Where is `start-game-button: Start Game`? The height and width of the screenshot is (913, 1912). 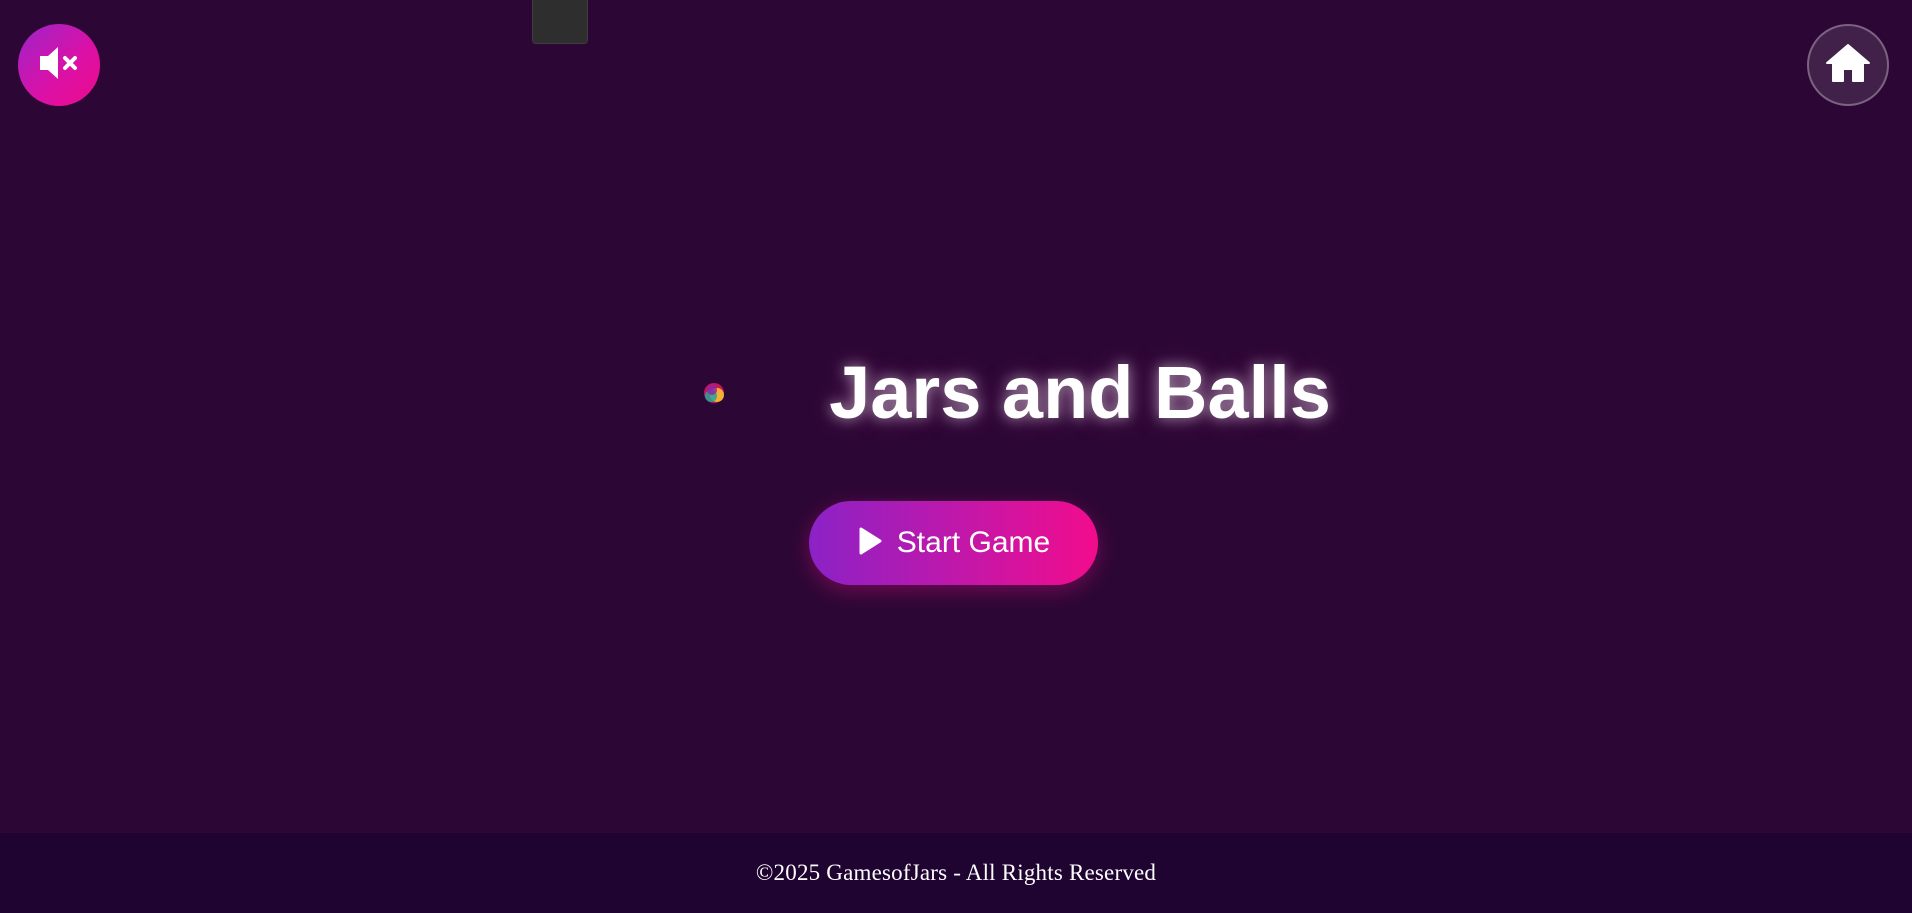 start-game-button: Start Game is located at coordinates (953, 543).